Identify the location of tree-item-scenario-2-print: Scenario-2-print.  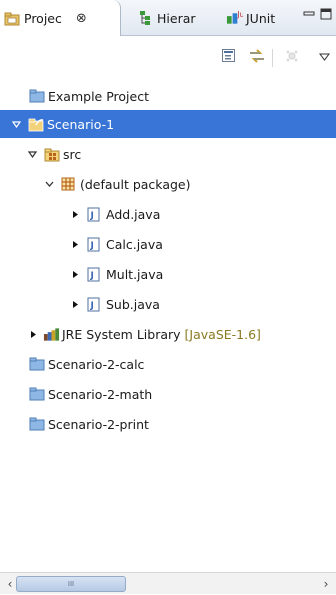
(168, 424).